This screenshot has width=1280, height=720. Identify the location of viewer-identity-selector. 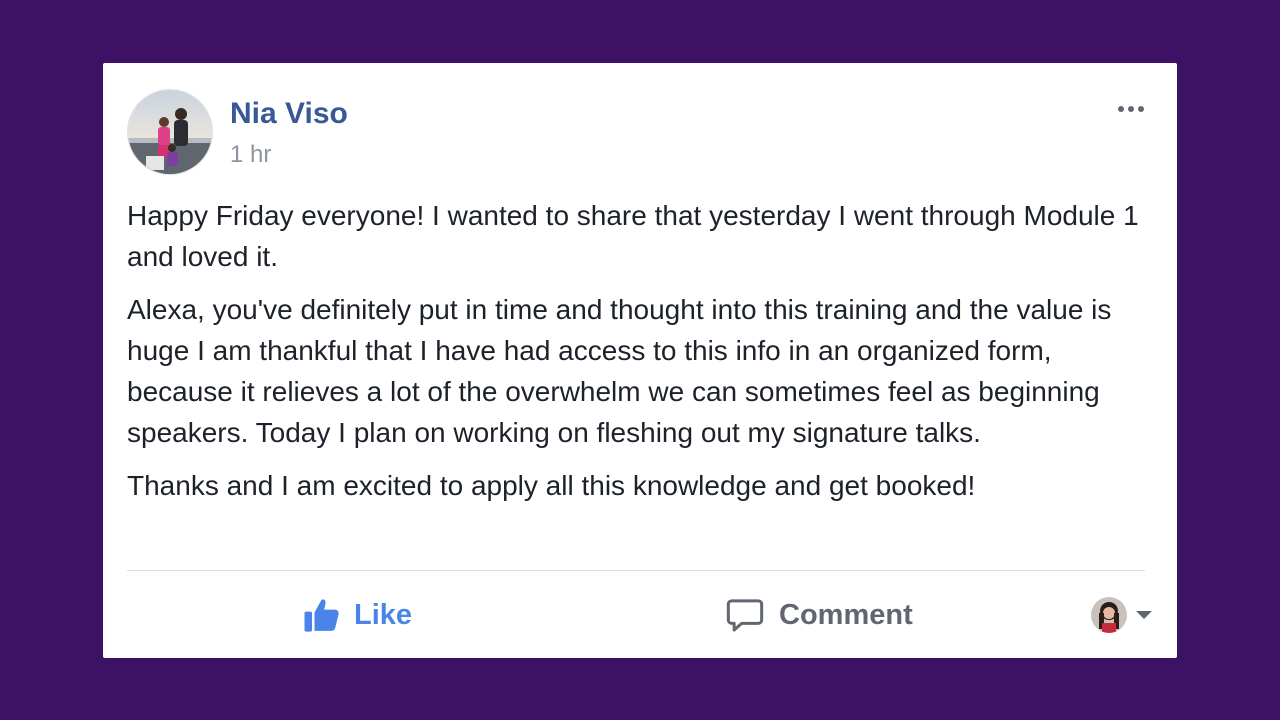
(1122, 615).